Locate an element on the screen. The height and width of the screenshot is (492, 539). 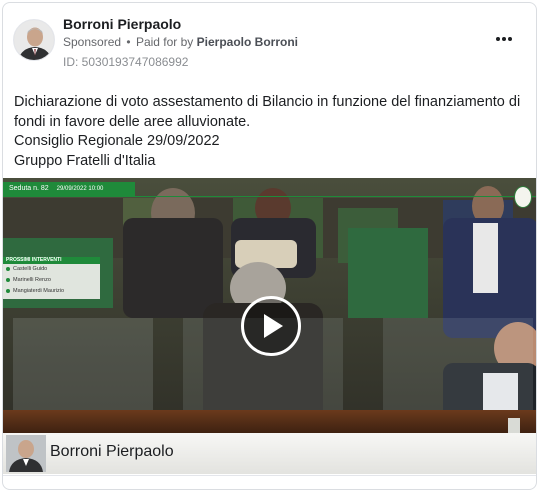
avatar-portrait is located at coordinates (34, 40).